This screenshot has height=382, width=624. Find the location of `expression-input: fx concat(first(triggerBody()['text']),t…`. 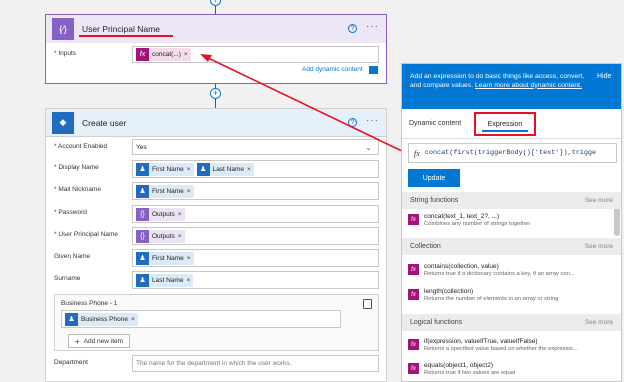

expression-input: fx concat(first(triggerBody()['text']),t… is located at coordinates (512, 153).